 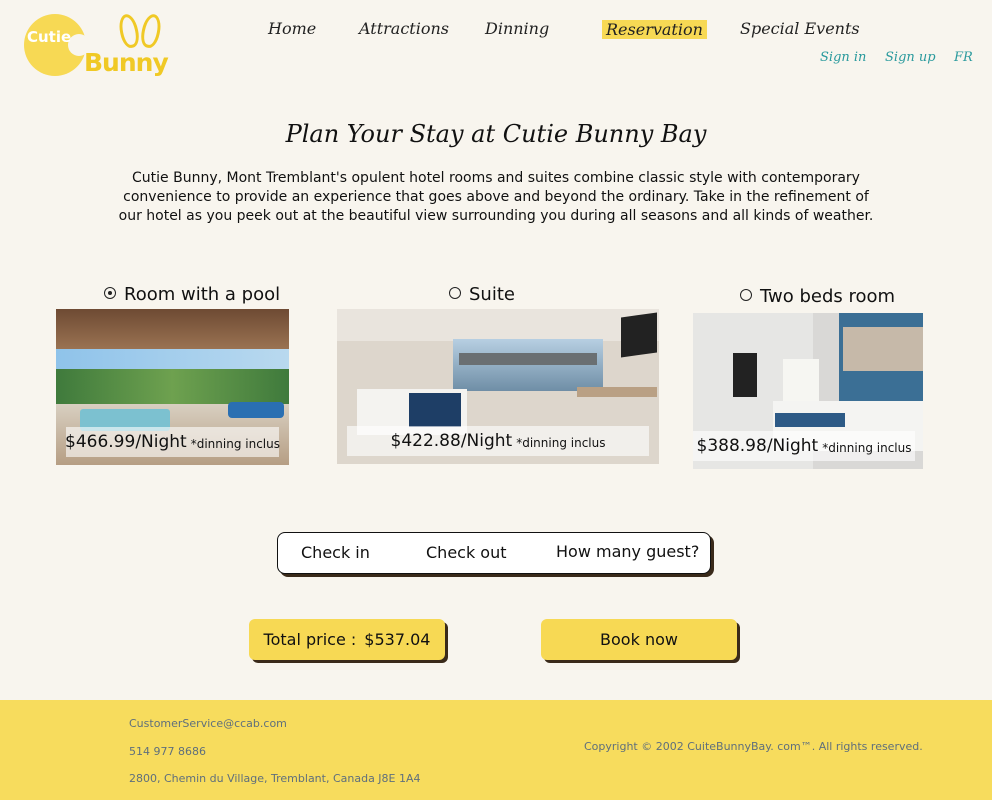 What do you see at coordinates (126, 442) in the screenshot?
I see `room-price: $466.99/Night` at bounding box center [126, 442].